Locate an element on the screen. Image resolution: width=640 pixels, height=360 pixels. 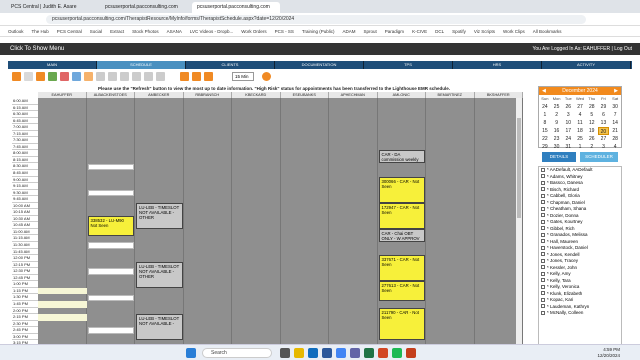
next-icon is located at coordinates (196, 76).